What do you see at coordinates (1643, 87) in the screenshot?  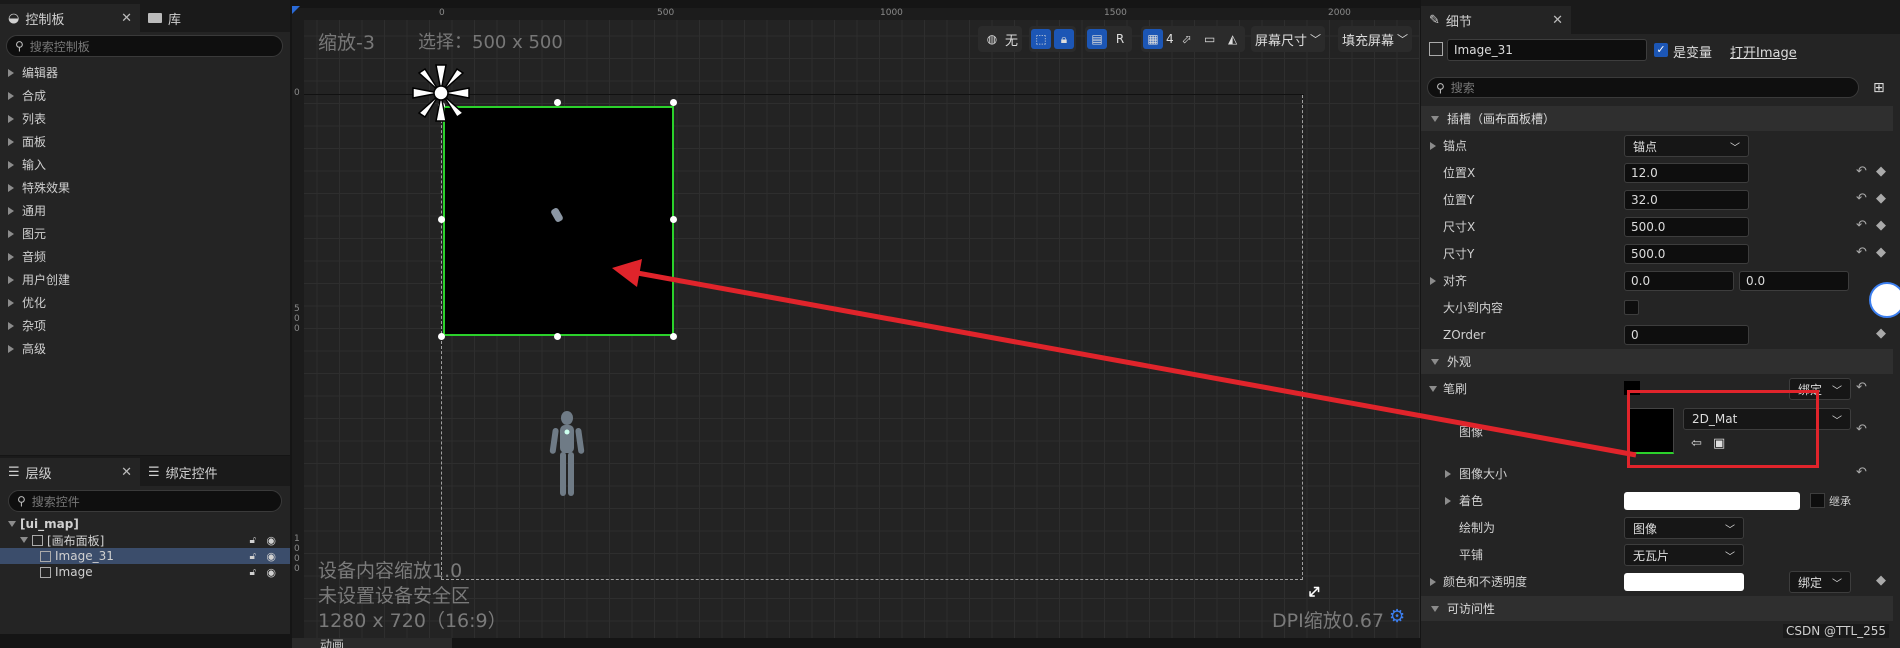 I see `details-search-input: ⚲ 搜索` at bounding box center [1643, 87].